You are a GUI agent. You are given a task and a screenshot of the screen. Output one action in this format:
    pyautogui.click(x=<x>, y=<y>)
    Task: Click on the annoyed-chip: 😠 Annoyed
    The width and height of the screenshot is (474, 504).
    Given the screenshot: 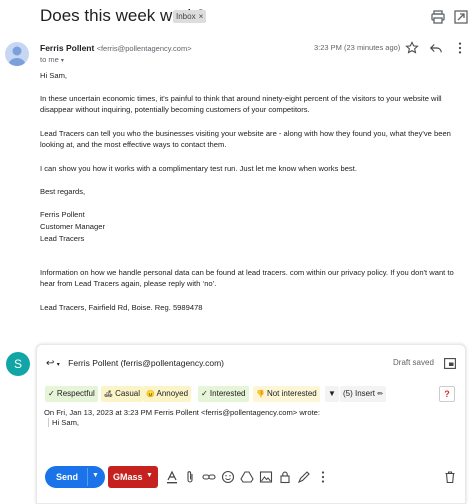 What is the action you would take?
    pyautogui.click(x=167, y=394)
    